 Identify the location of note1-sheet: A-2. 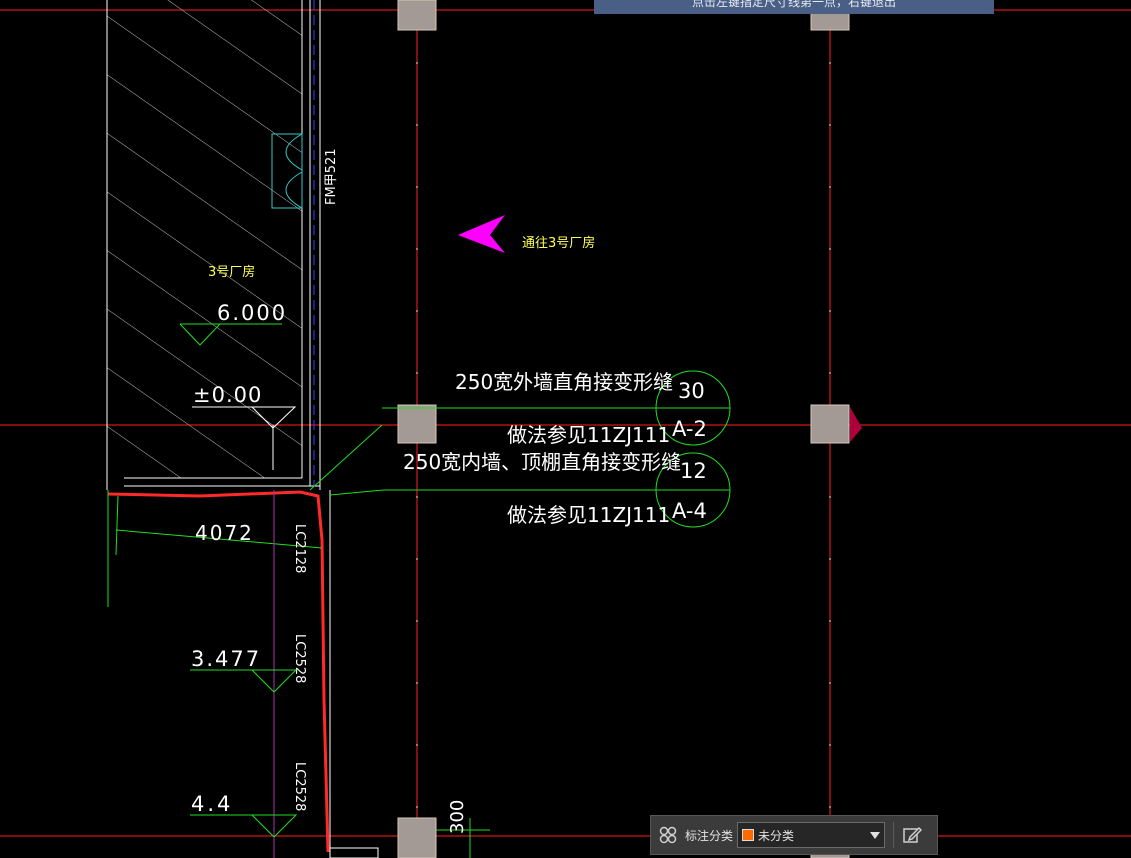
(689, 429).